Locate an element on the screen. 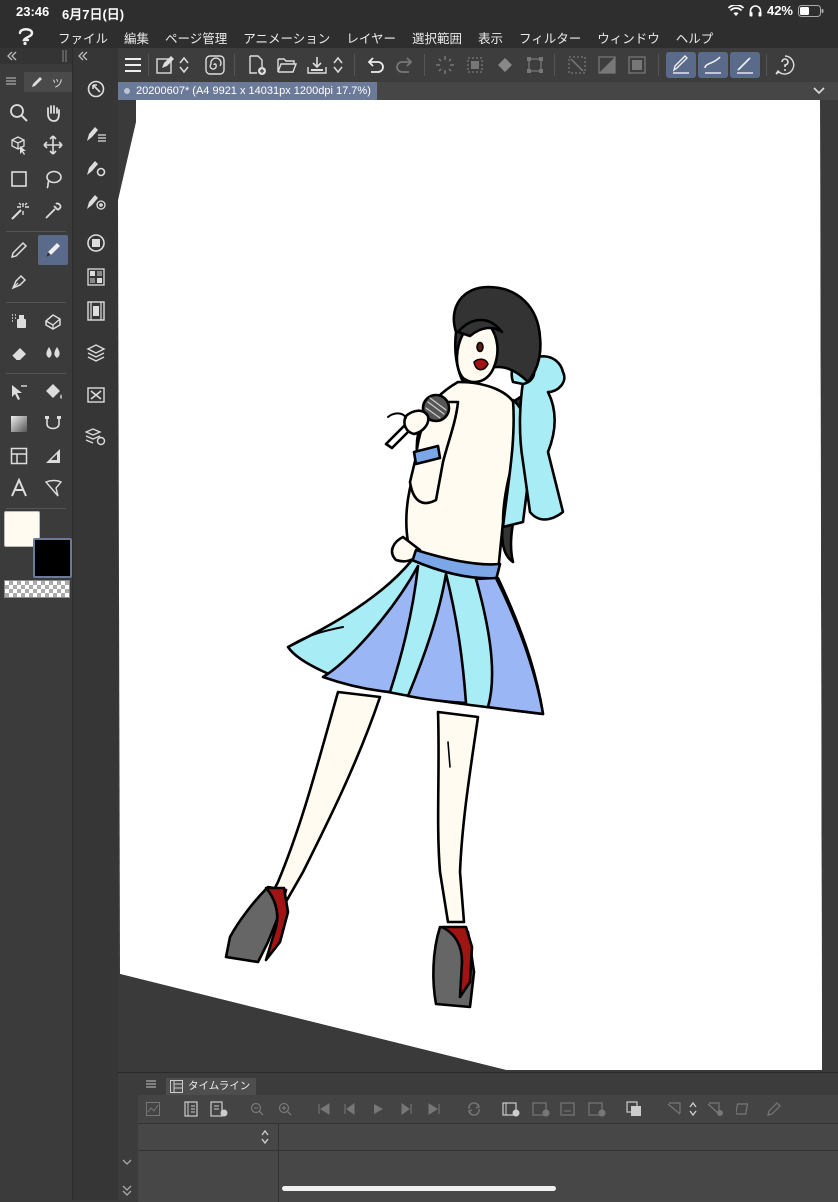 Image resolution: width=838 pixels, height=1202 pixels. decoration-tool is located at coordinates (19, 282).